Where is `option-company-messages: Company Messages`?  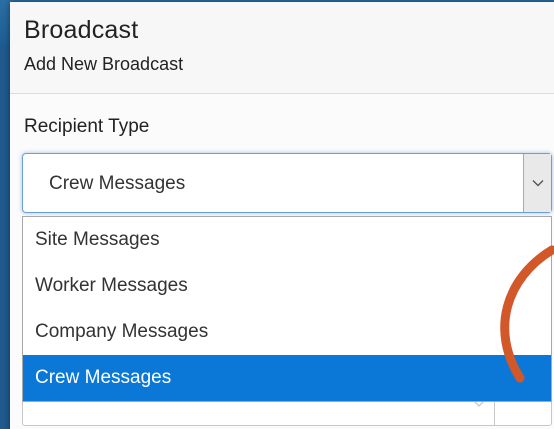
option-company-messages: Company Messages is located at coordinates (287, 332).